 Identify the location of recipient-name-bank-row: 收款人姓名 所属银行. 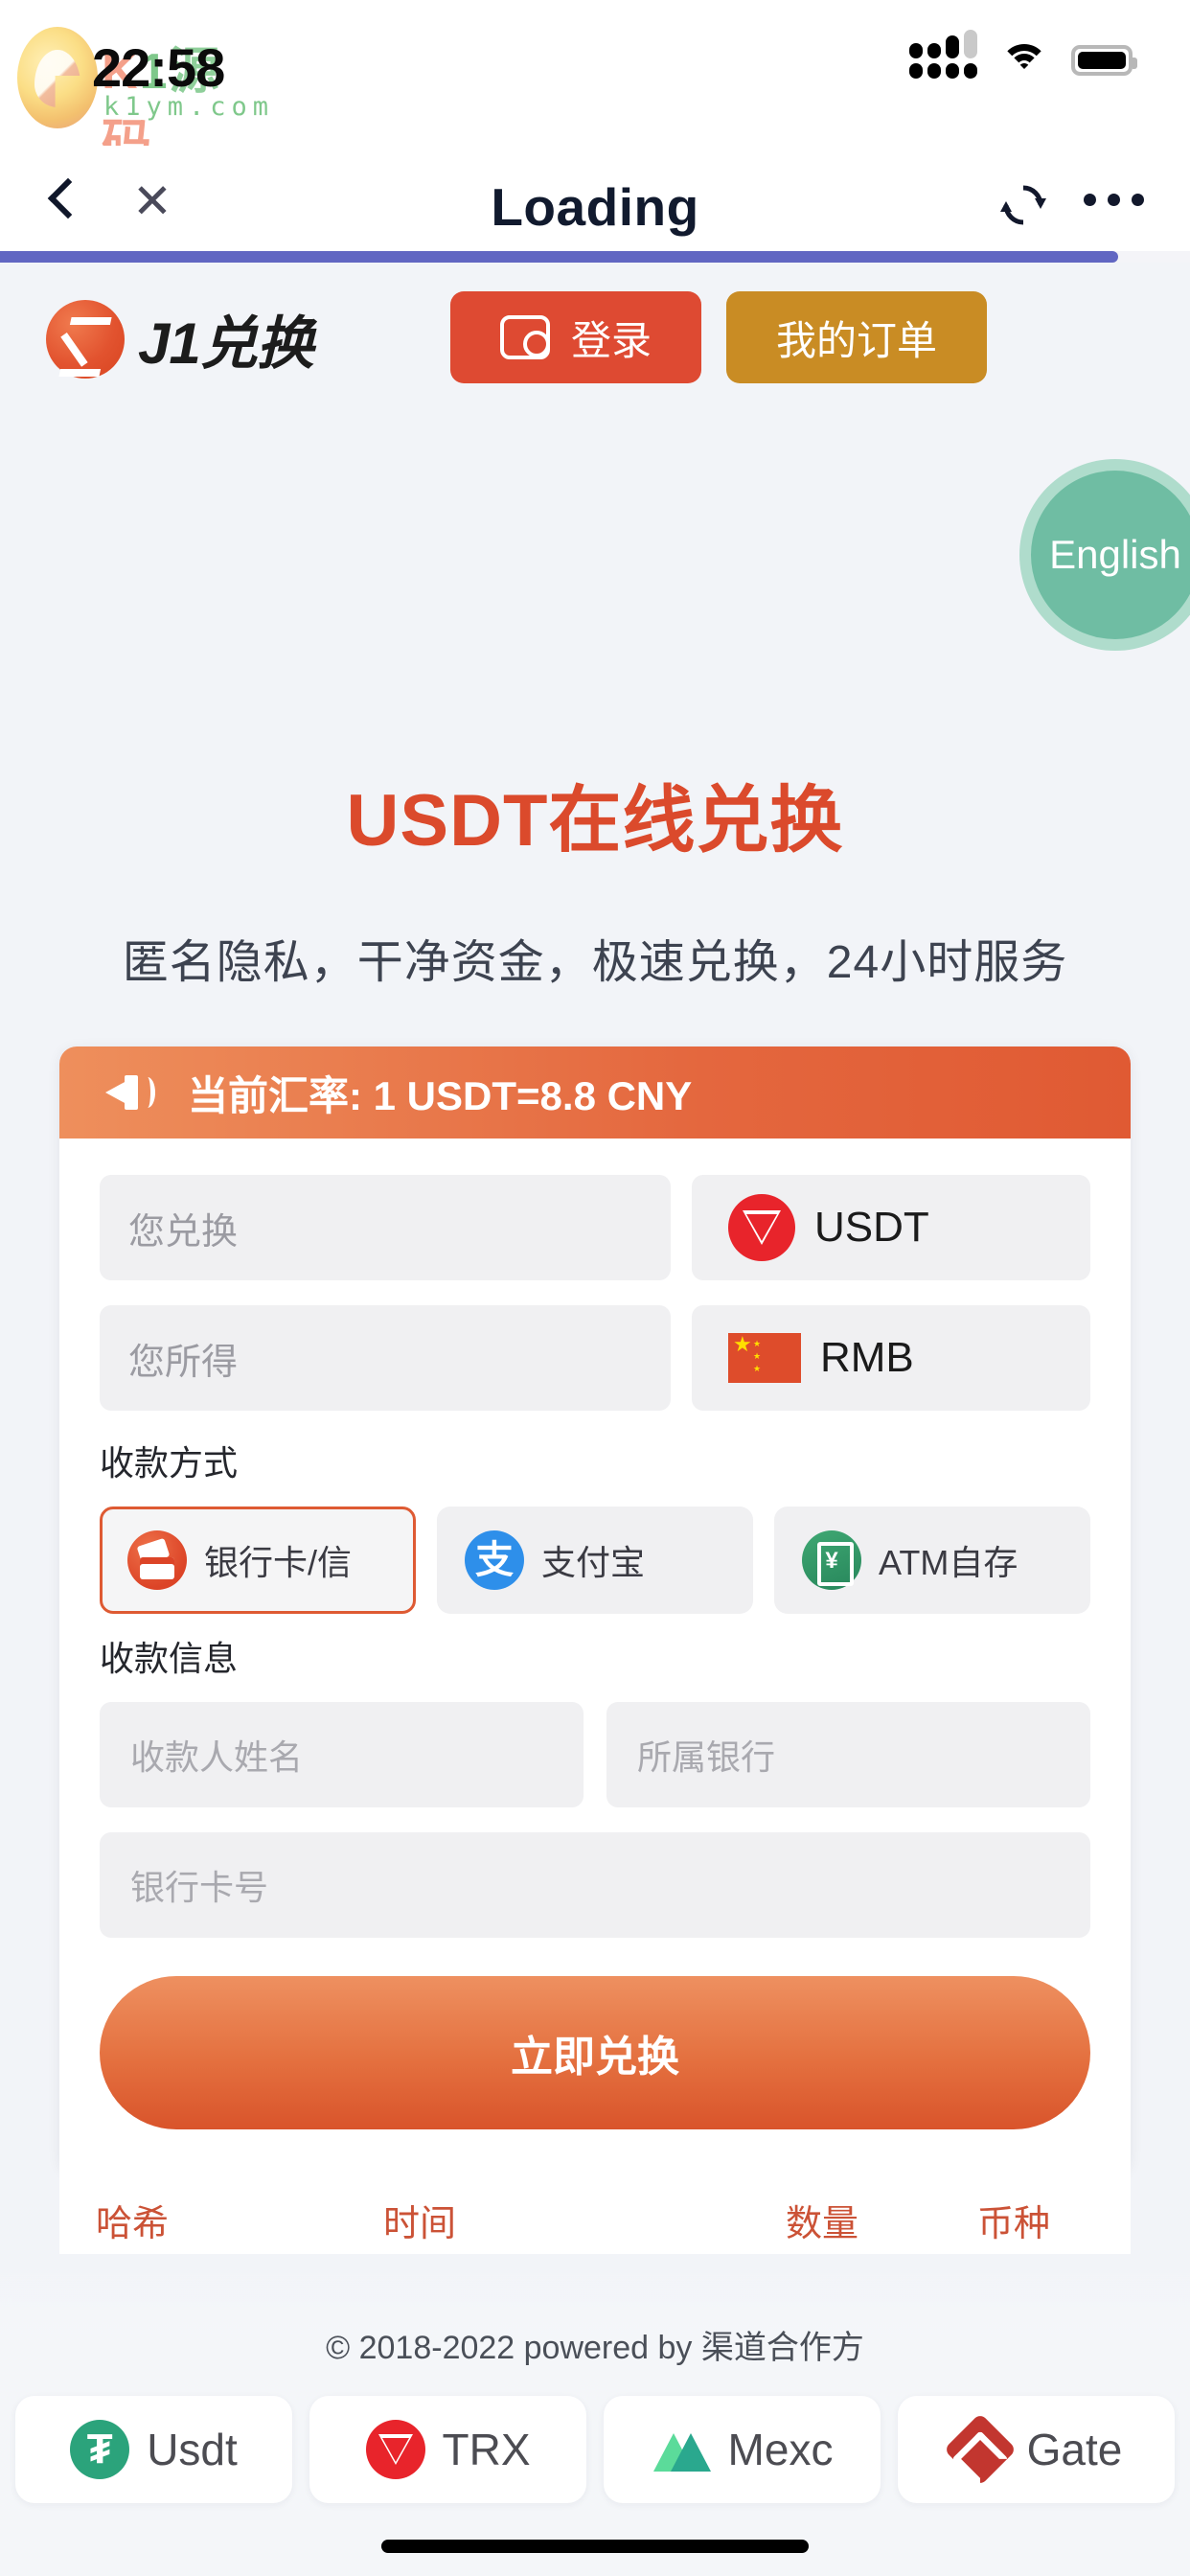
(595, 1754).